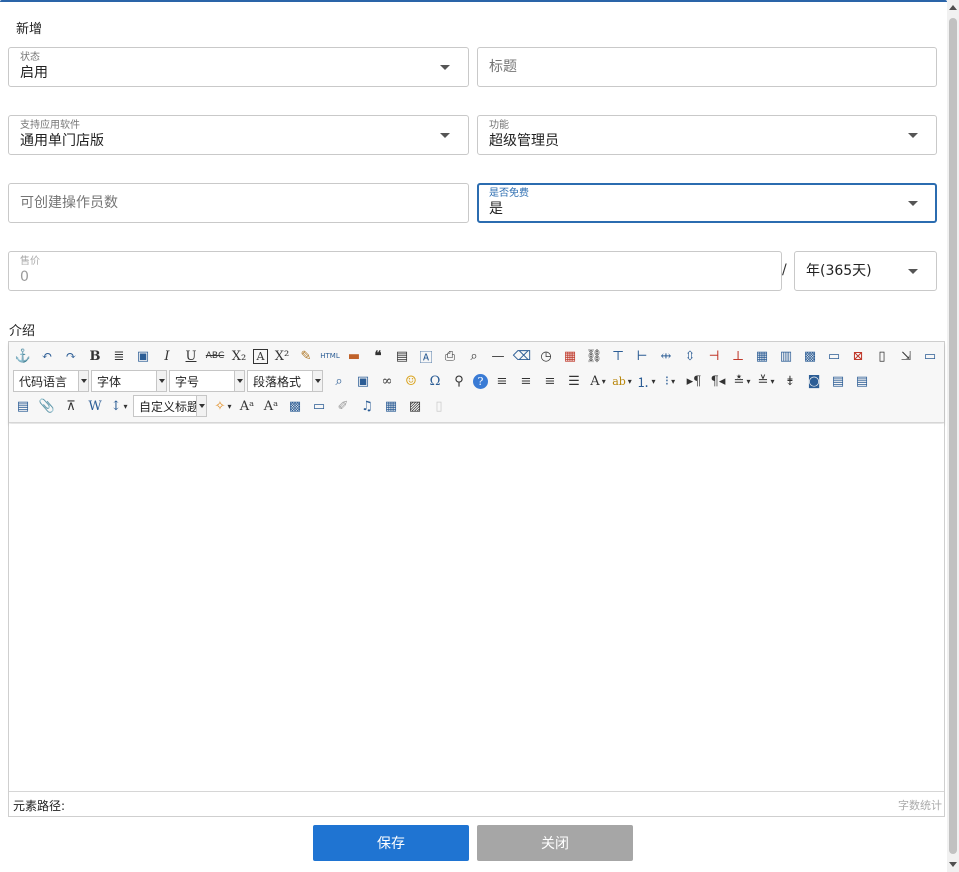 The image size is (959, 872). What do you see at coordinates (618, 356) in the screenshot?
I see `row-insert-icon: ⊤` at bounding box center [618, 356].